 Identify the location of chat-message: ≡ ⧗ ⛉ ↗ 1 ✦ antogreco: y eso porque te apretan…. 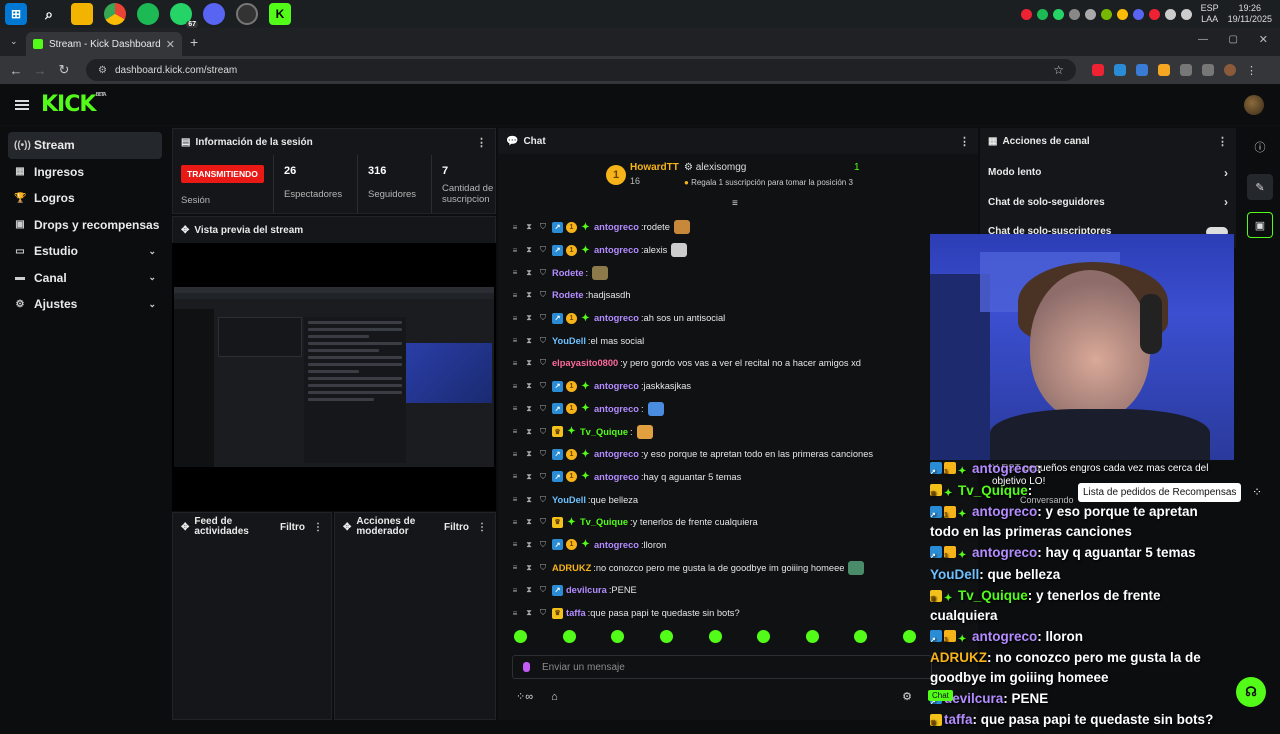
(725, 454).